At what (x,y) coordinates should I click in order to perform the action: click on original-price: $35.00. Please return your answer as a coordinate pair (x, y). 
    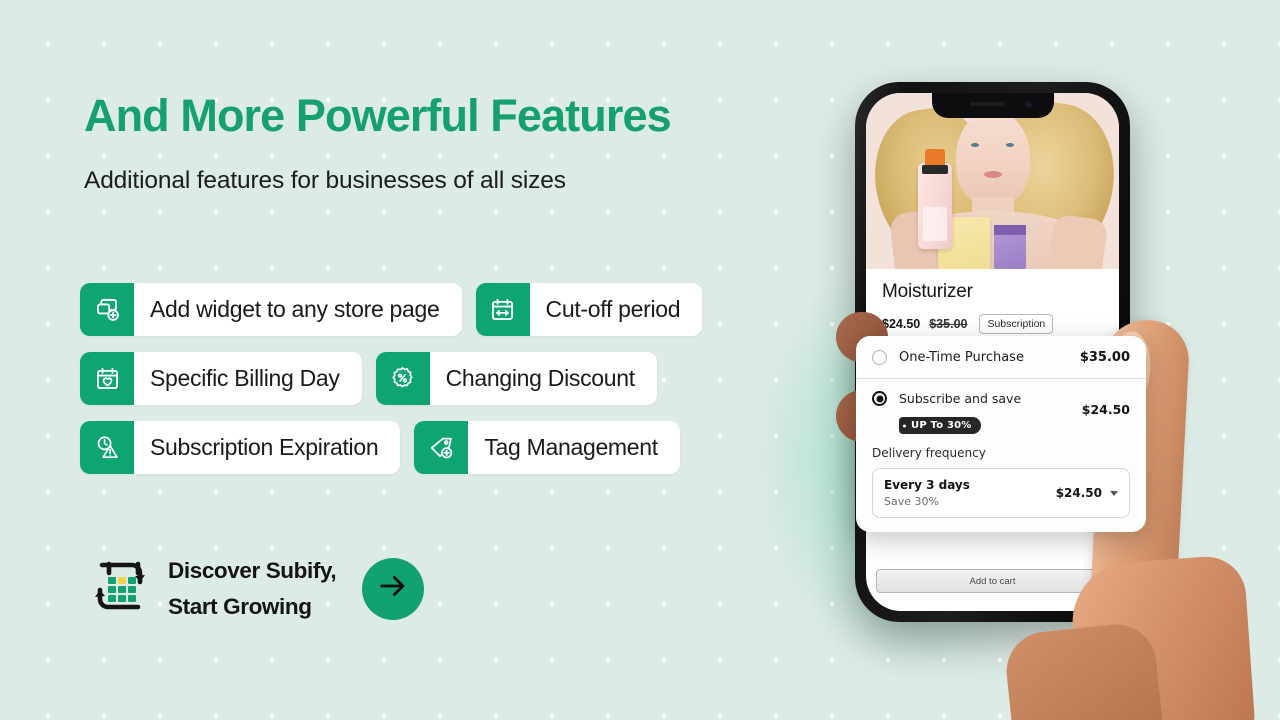
    Looking at the image, I should click on (948, 324).